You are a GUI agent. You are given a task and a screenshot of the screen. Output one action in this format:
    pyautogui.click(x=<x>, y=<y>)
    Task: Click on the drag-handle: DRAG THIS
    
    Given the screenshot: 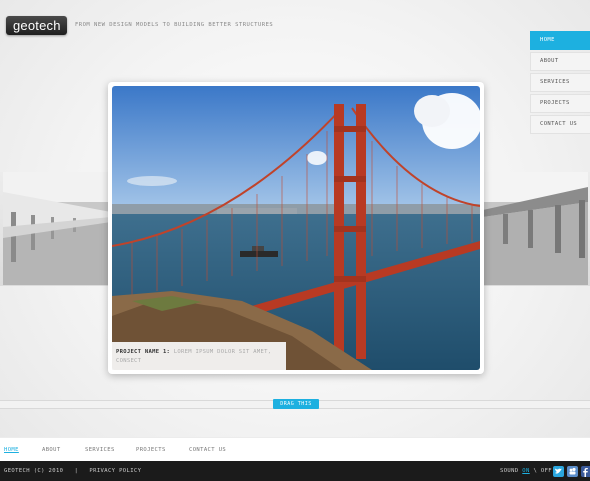 What is the action you would take?
    pyautogui.click(x=296, y=404)
    